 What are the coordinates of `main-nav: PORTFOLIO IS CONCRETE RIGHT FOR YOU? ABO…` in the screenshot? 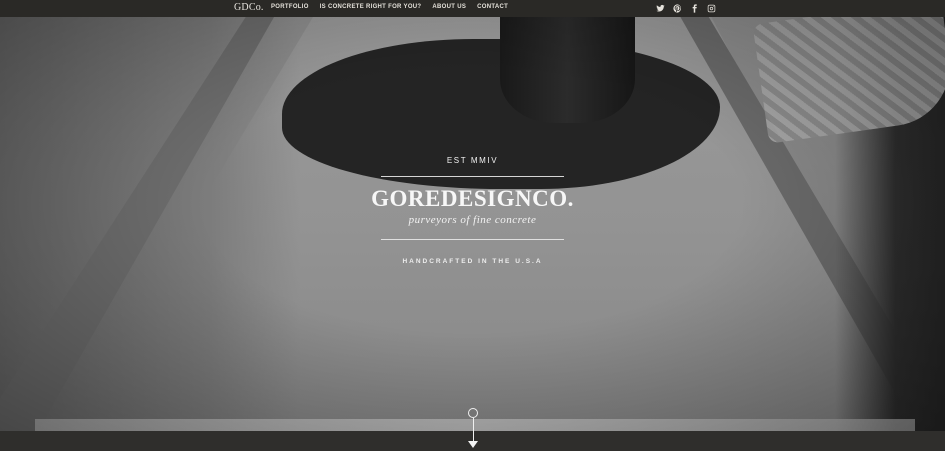 It's located at (389, 7).